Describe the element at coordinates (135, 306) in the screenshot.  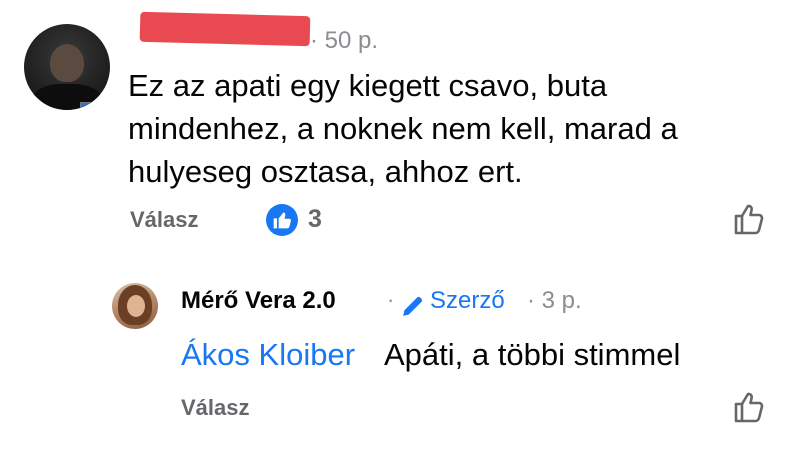
I see `reply-author-avatar` at that location.